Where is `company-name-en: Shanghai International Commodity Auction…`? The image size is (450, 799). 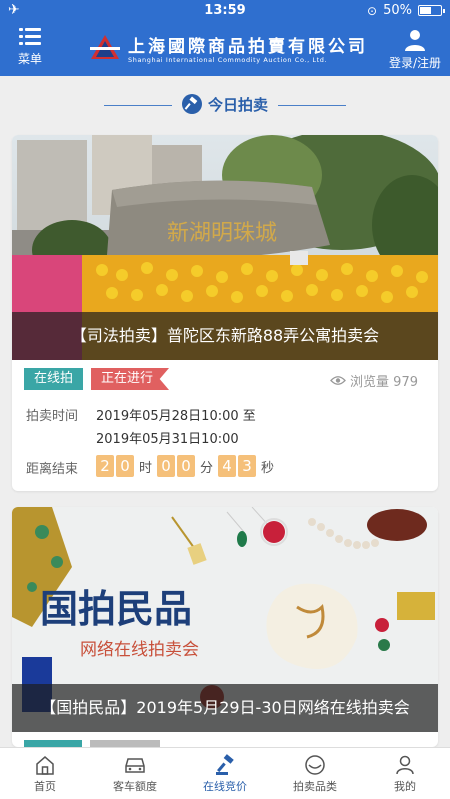 company-name-en: Shanghai International Commodity Auction… is located at coordinates (228, 60).